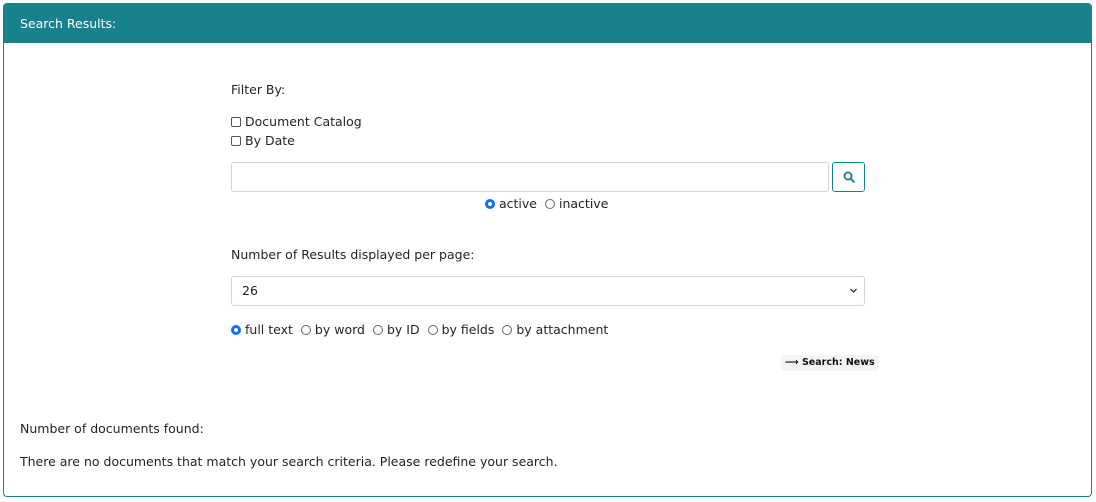 This screenshot has width=1096, height=502. I want to click on search-news-button: ⟶ Search: News, so click(830, 363).